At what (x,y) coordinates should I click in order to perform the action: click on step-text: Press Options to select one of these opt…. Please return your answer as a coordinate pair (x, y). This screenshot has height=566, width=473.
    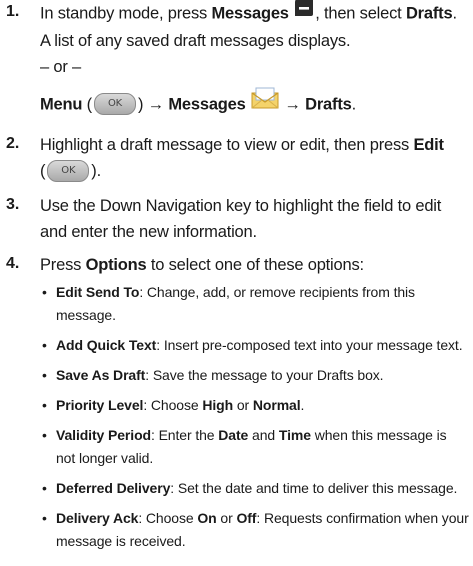
    Looking at the image, I should click on (254, 265).